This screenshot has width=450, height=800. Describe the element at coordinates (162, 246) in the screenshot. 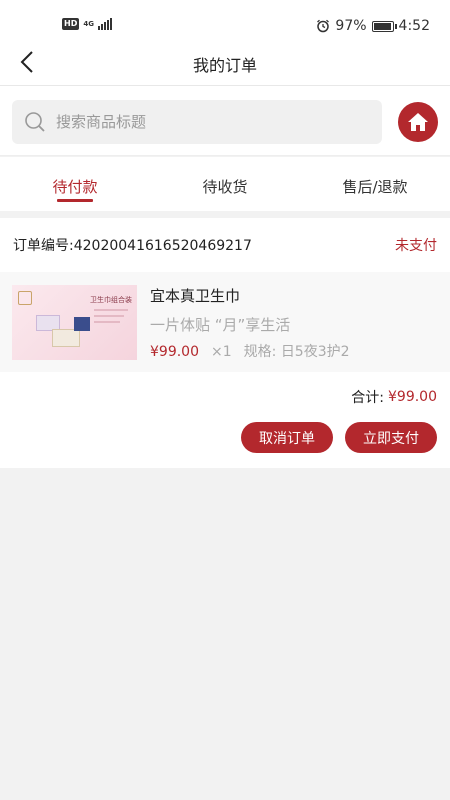

I see `order-id-value: 42020041616520469217` at that location.